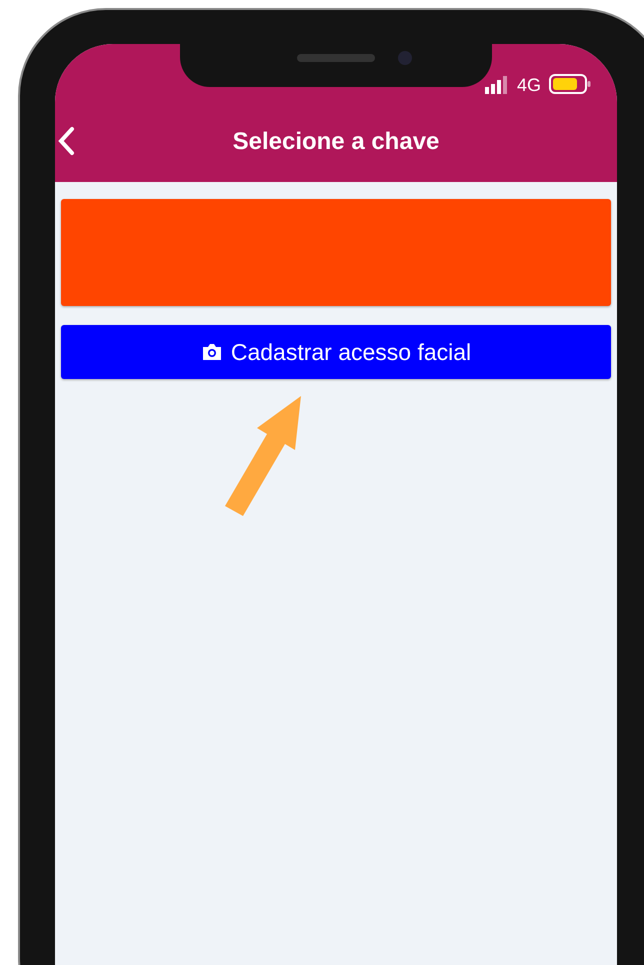  I want to click on network-label: 4G, so click(528, 85).